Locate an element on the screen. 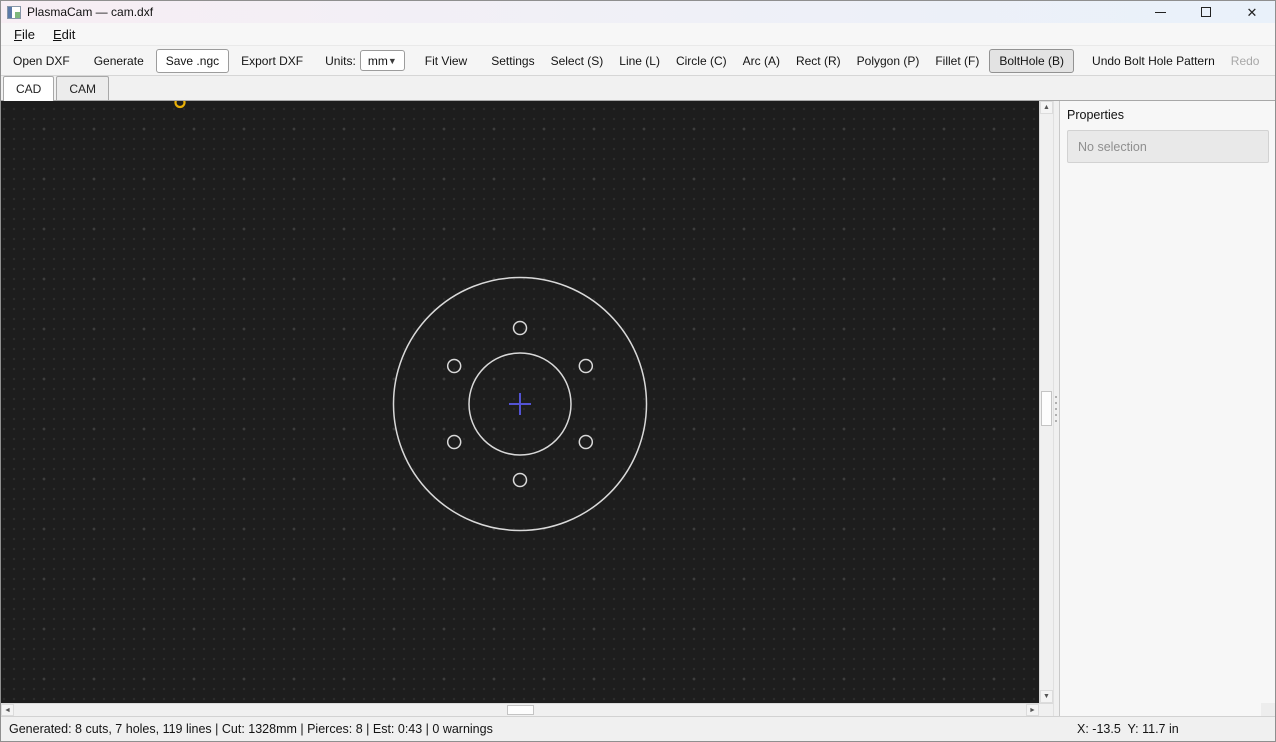 This screenshot has width=1276, height=742. line-tool-button: Line (L) is located at coordinates (639, 61).